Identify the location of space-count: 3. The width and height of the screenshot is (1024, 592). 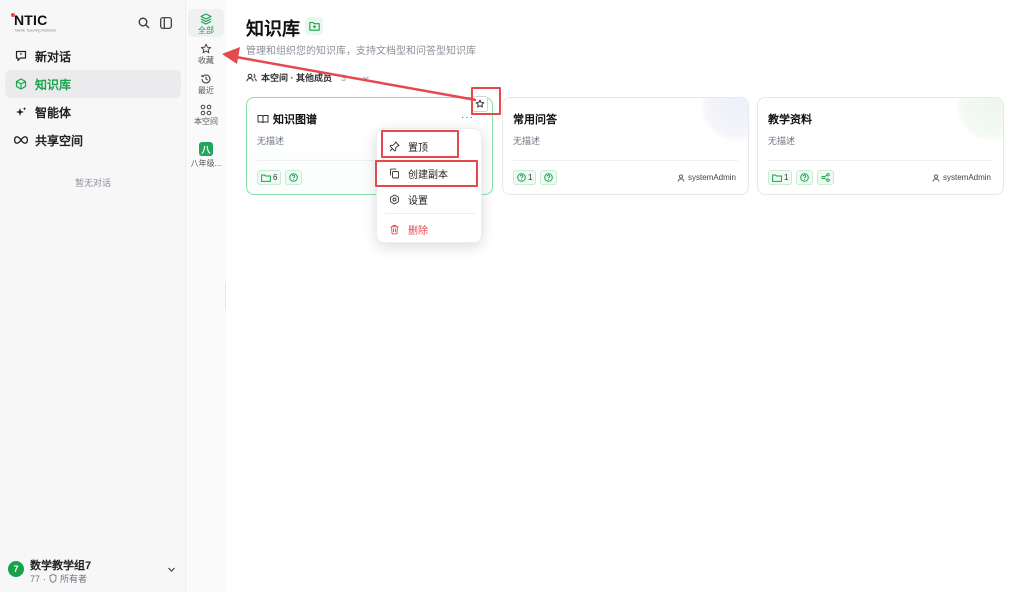
(344, 77).